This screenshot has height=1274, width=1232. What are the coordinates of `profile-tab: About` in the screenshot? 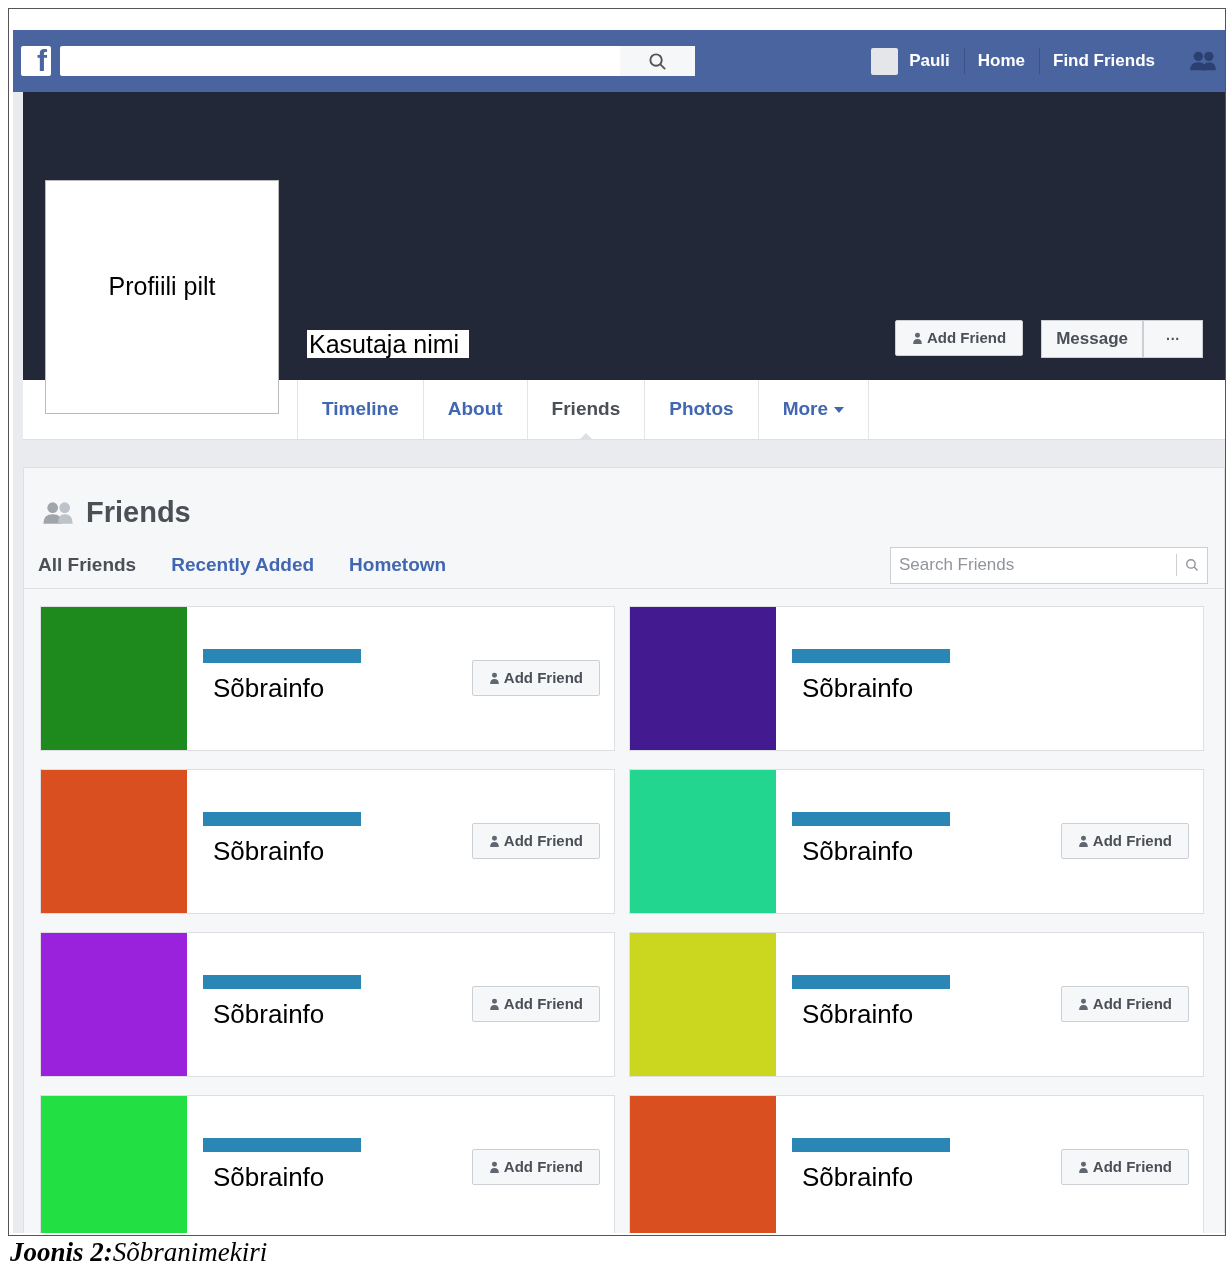 It's located at (474, 409).